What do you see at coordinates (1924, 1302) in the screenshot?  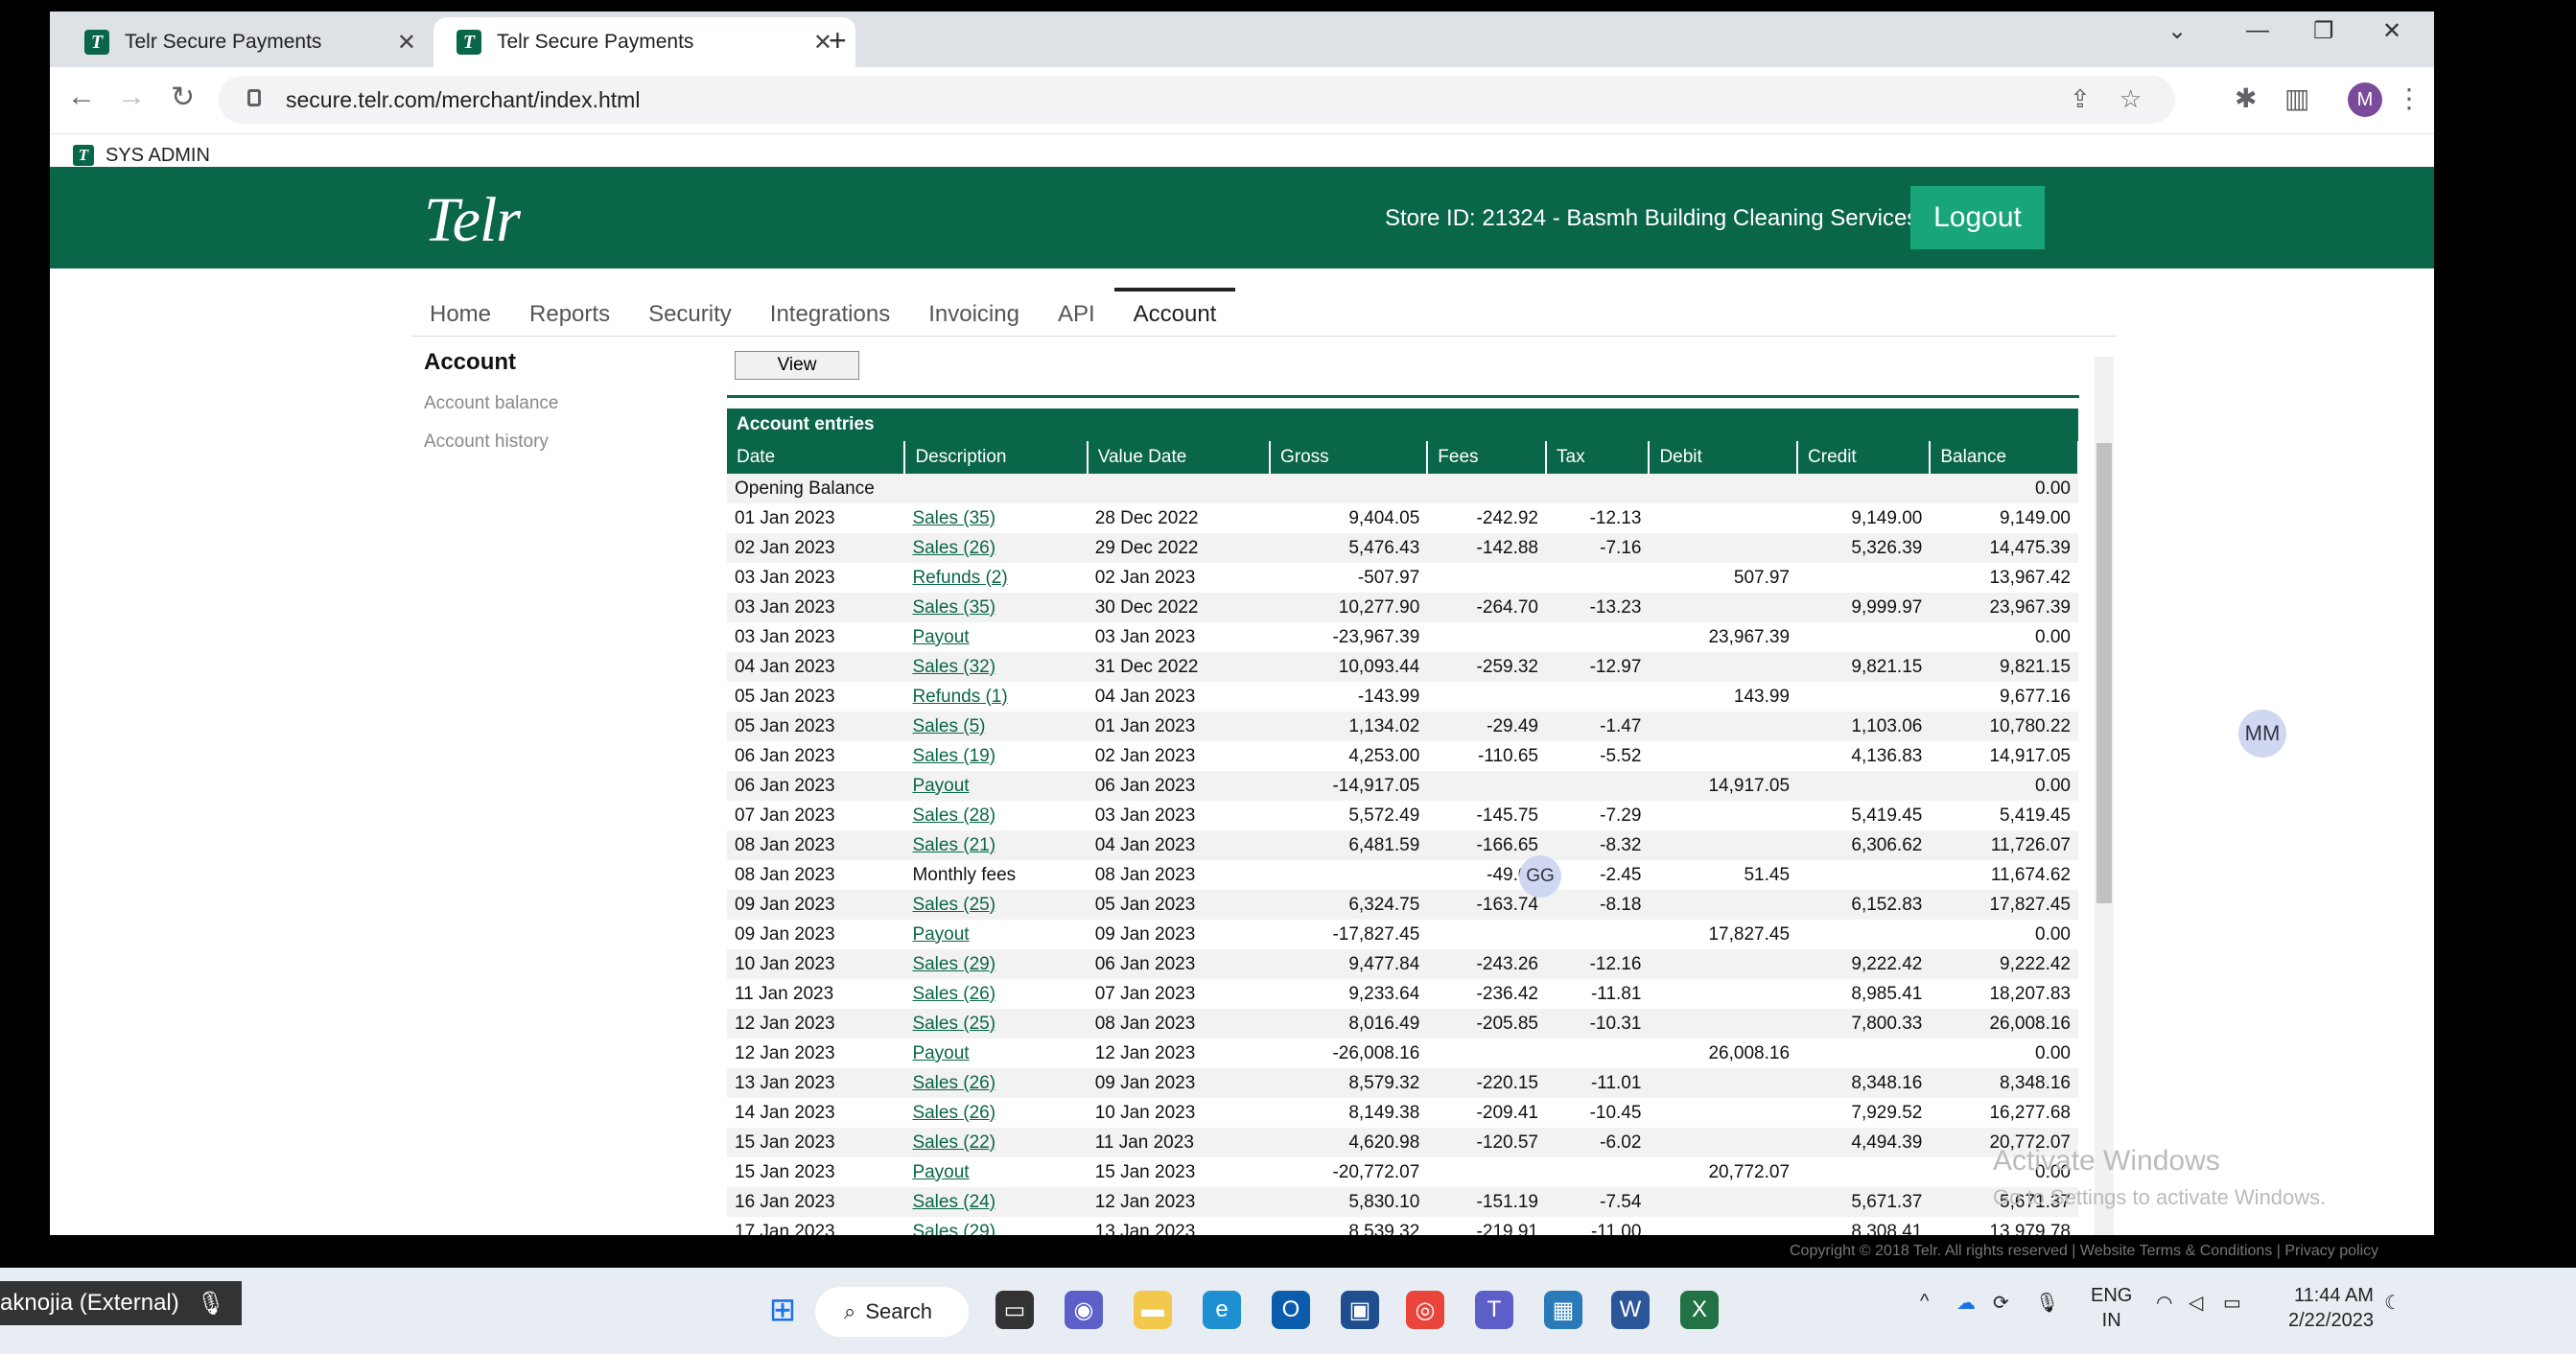 I see `tray-chevron-icon: ^` at bounding box center [1924, 1302].